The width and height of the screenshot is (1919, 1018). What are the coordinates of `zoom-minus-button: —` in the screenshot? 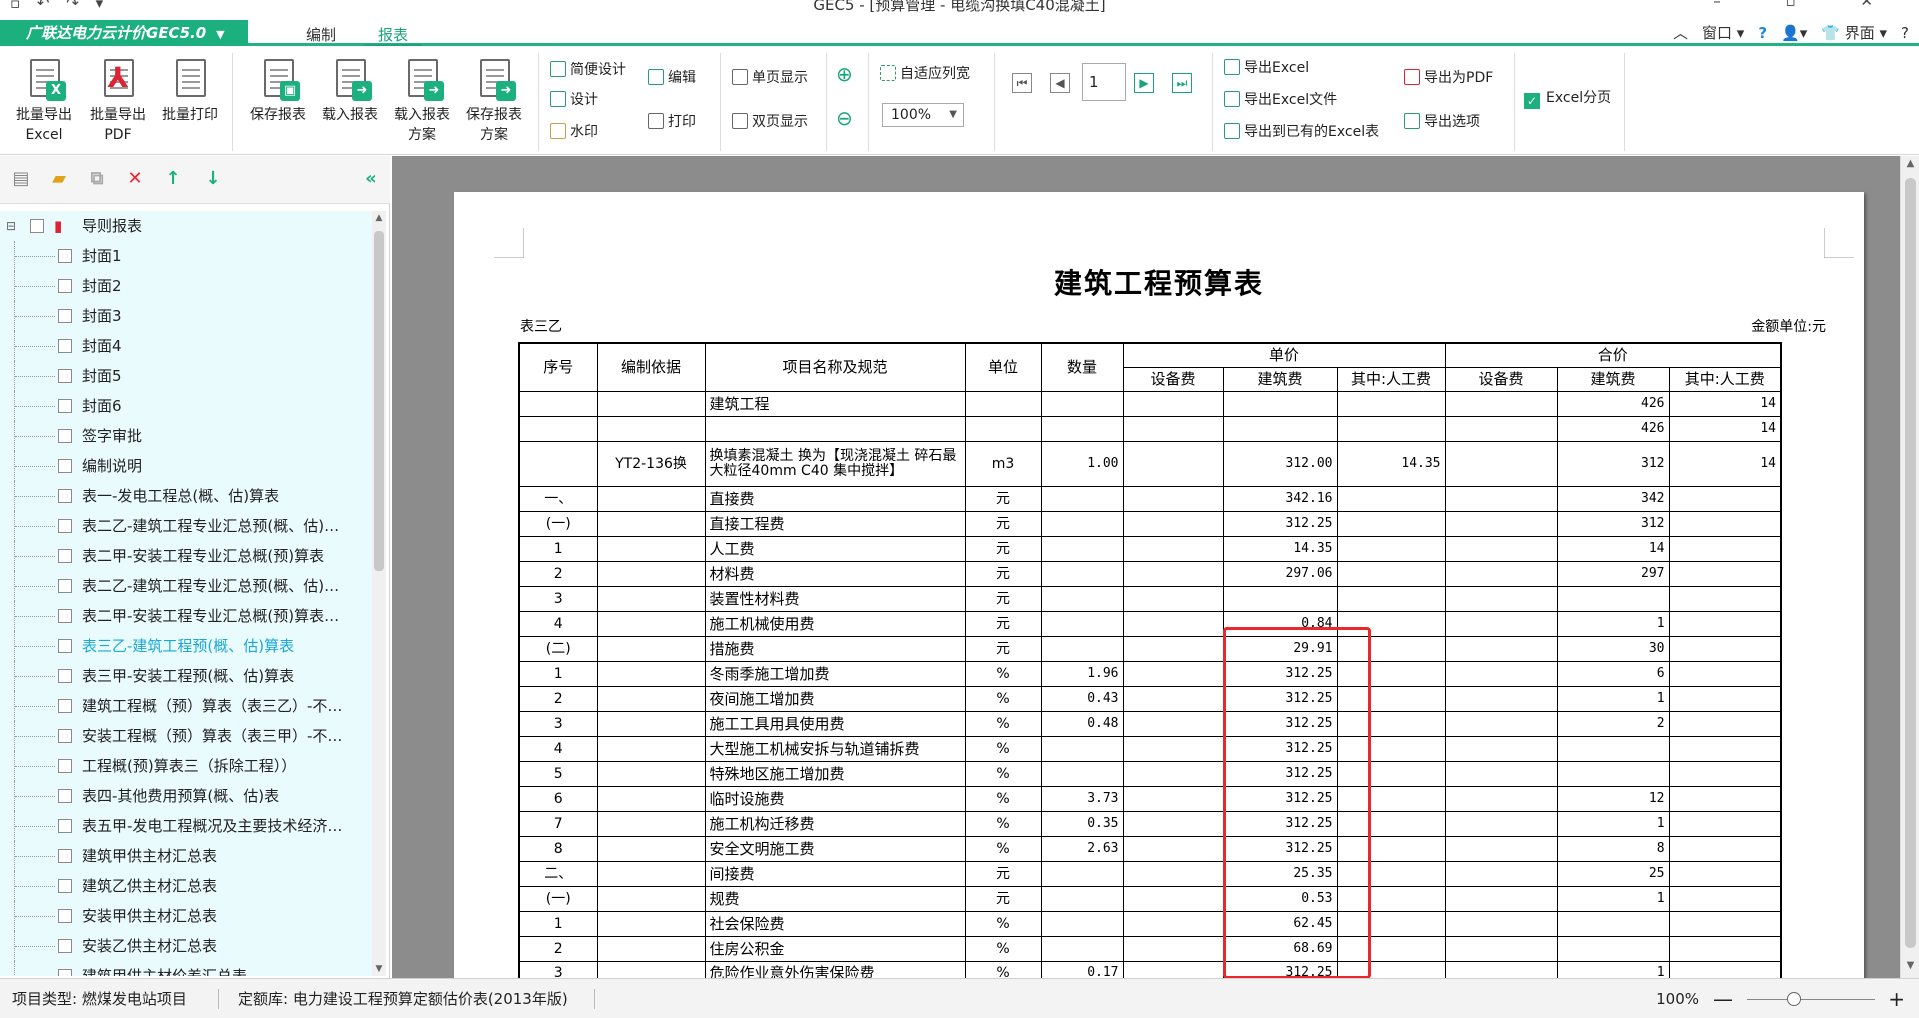 It's located at (1723, 998).